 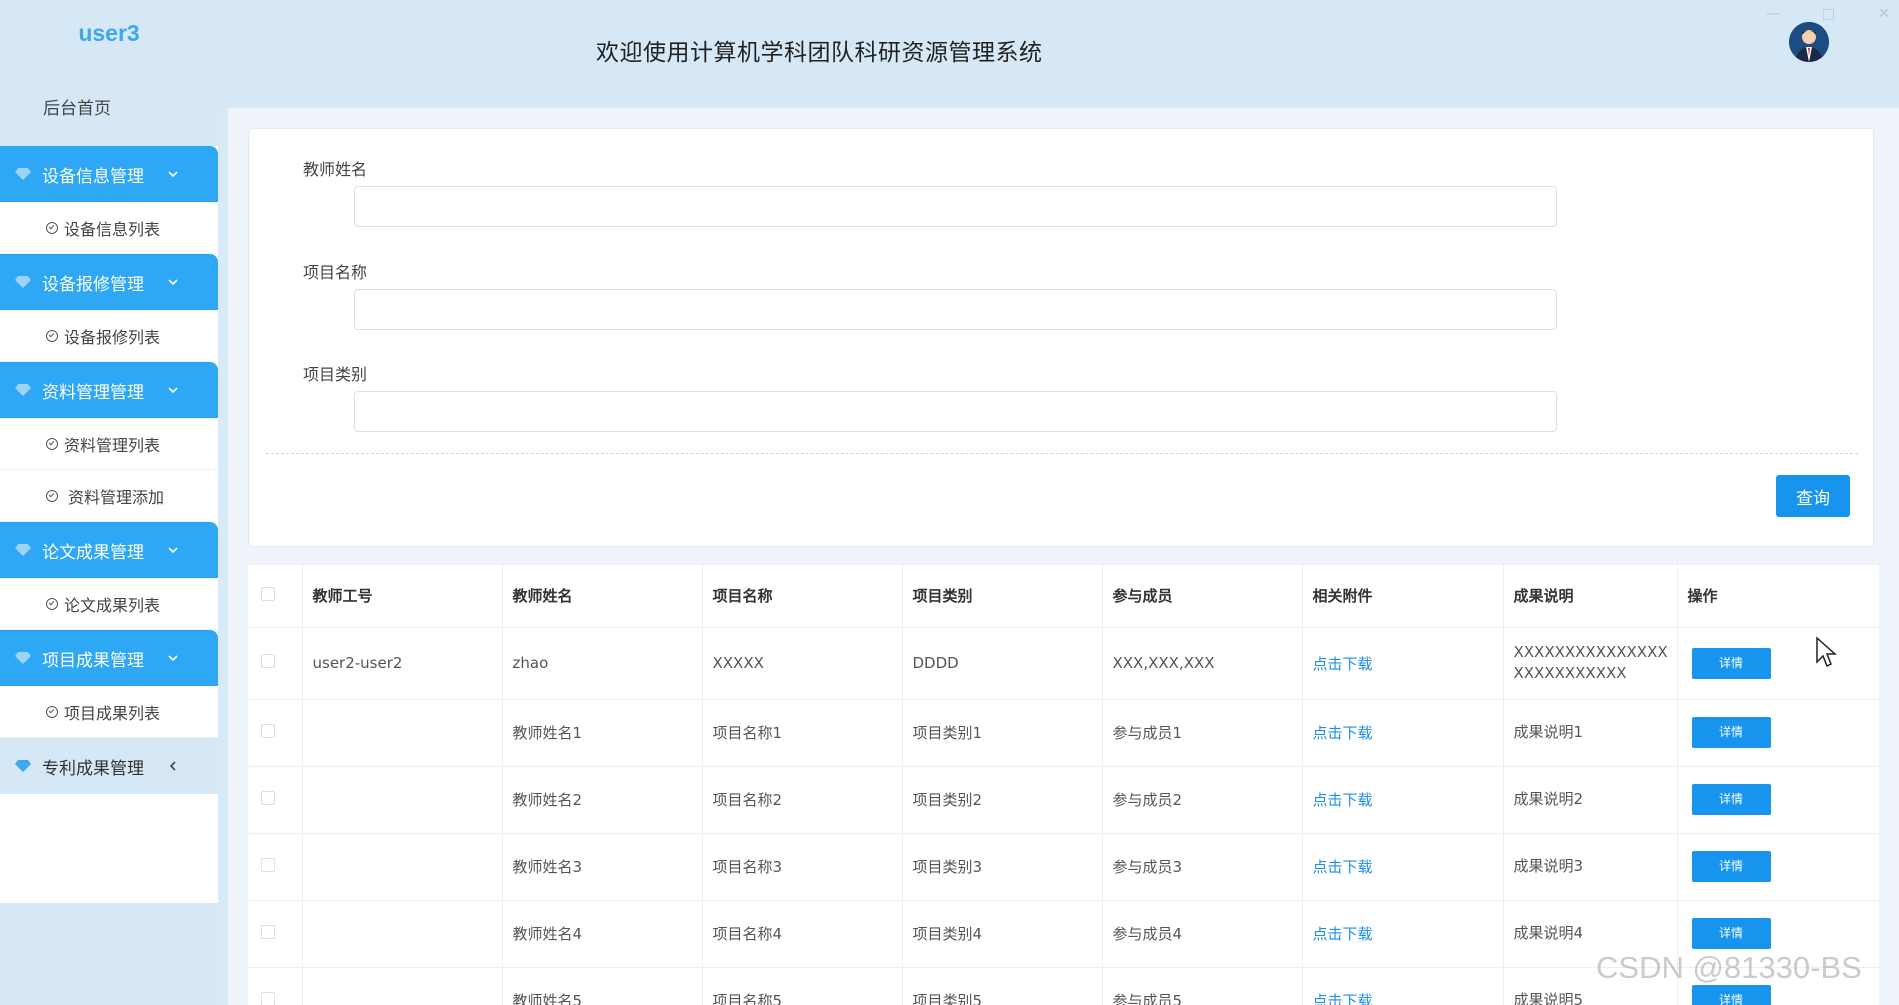 I want to click on cell-text: 教师姓名1, so click(x=547, y=733).